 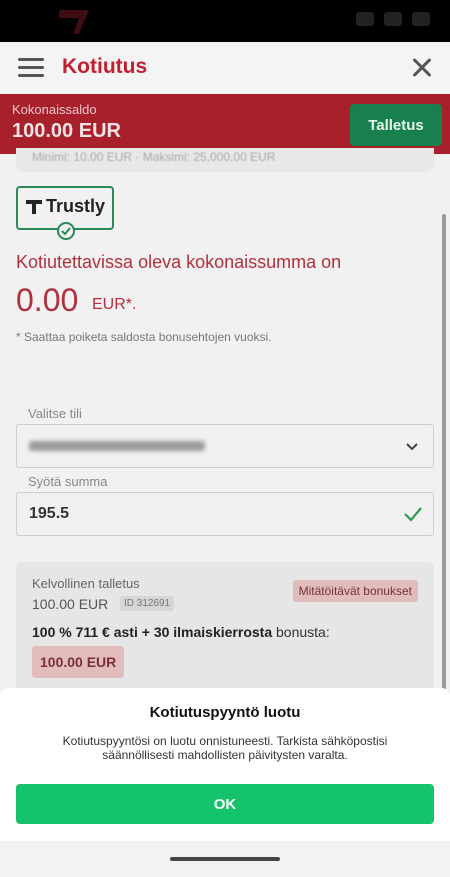 What do you see at coordinates (78, 662) in the screenshot?
I see `bonus-amount-badge: 100.00 EUR` at bounding box center [78, 662].